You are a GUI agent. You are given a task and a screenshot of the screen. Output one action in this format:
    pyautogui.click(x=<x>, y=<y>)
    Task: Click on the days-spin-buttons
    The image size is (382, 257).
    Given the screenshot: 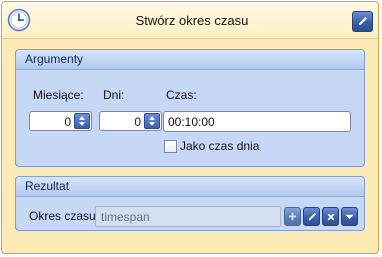 What is the action you would take?
    pyautogui.click(x=152, y=121)
    